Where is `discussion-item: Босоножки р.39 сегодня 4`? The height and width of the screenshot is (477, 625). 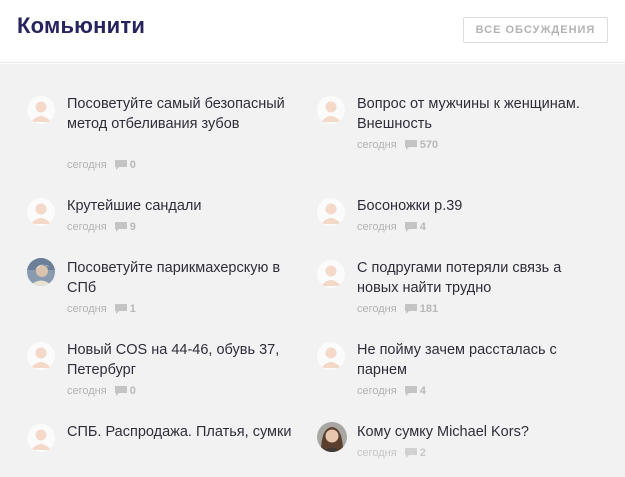 discussion-item: Босоножки р.39 сегодня 4 is located at coordinates (452, 216).